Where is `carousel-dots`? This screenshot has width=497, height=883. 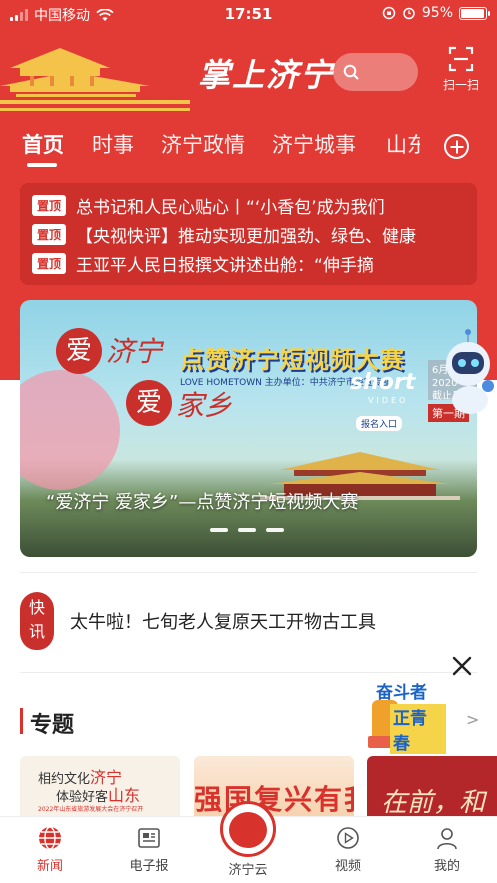 carousel-dots is located at coordinates (247, 530).